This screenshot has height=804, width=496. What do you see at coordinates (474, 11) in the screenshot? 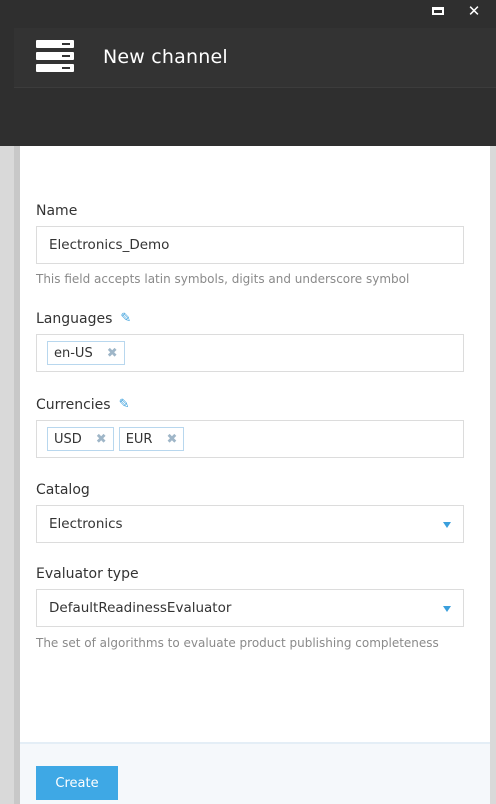
I see `close-icon: ✕` at bounding box center [474, 11].